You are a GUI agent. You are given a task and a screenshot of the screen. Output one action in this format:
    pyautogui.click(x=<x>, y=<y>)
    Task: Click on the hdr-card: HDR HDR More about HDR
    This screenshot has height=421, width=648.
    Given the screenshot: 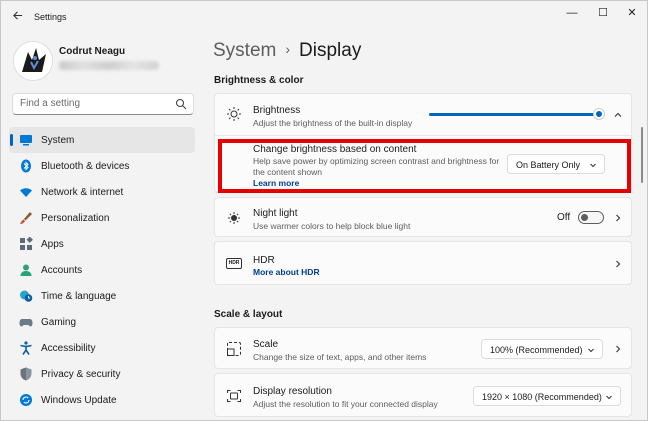 What is the action you would take?
    pyautogui.click(x=423, y=263)
    